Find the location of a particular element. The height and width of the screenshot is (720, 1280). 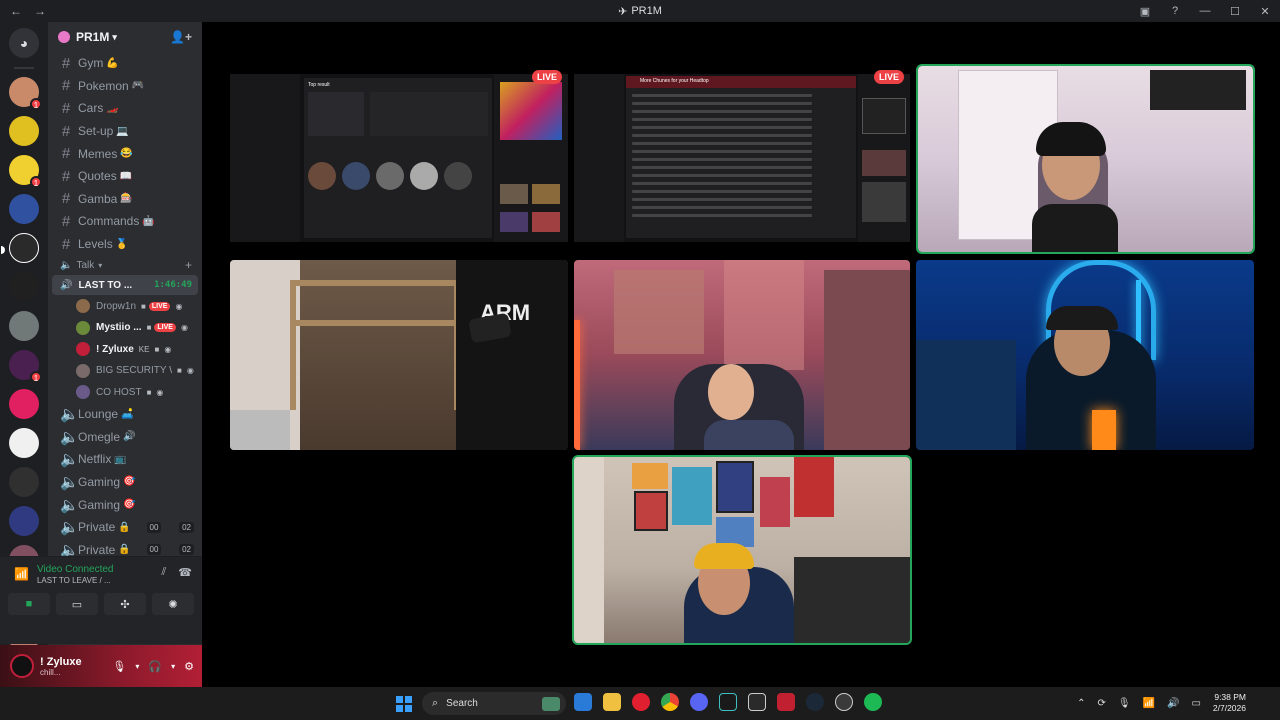

channel-item: # Set-up 💻 is located at coordinates (125, 131).